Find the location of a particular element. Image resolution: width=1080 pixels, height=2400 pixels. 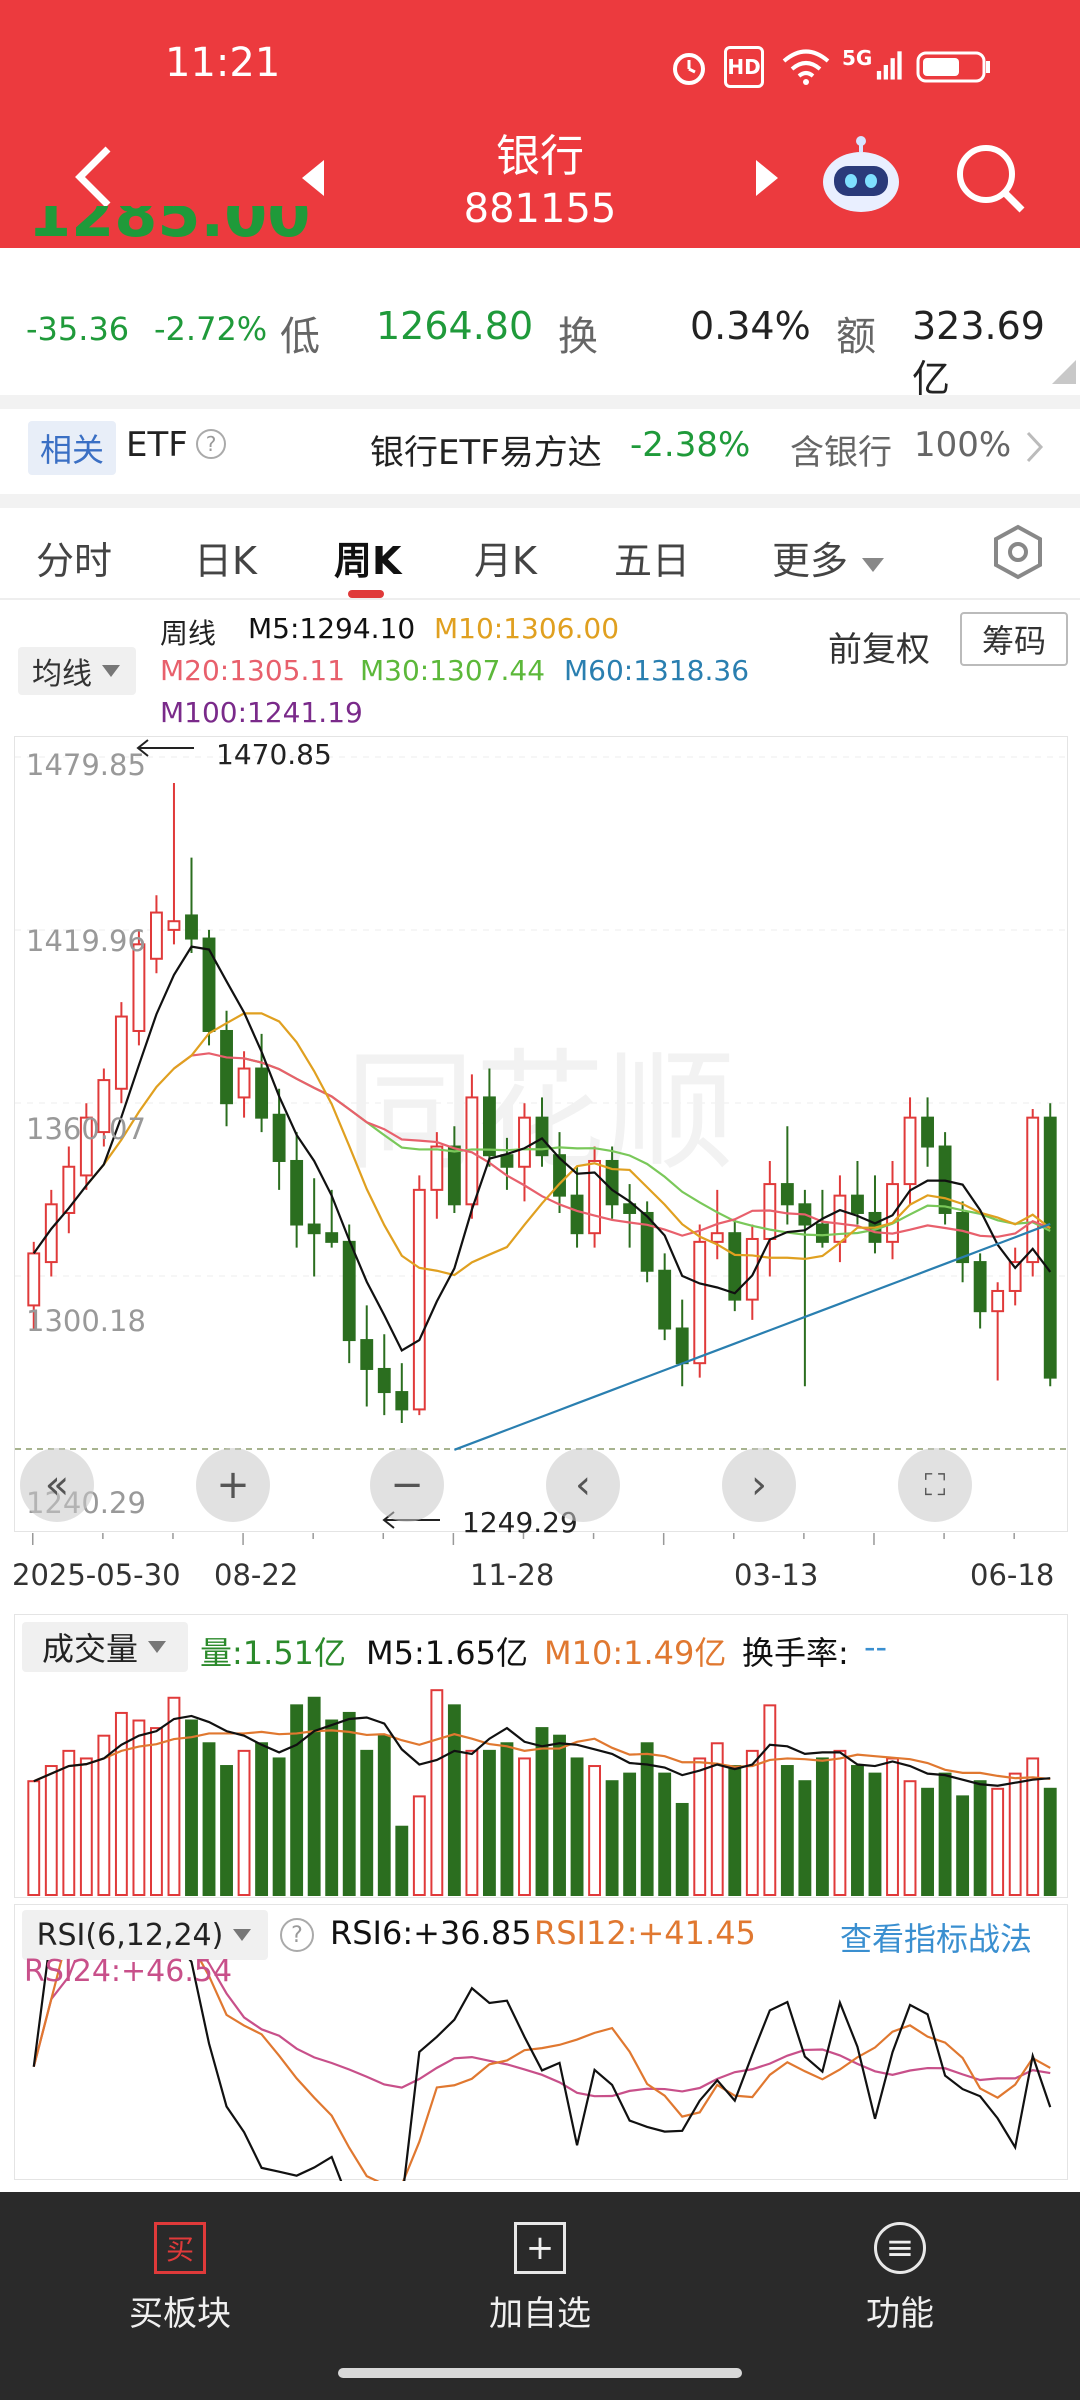

adjust-mode: 前复权 is located at coordinates (879, 646).